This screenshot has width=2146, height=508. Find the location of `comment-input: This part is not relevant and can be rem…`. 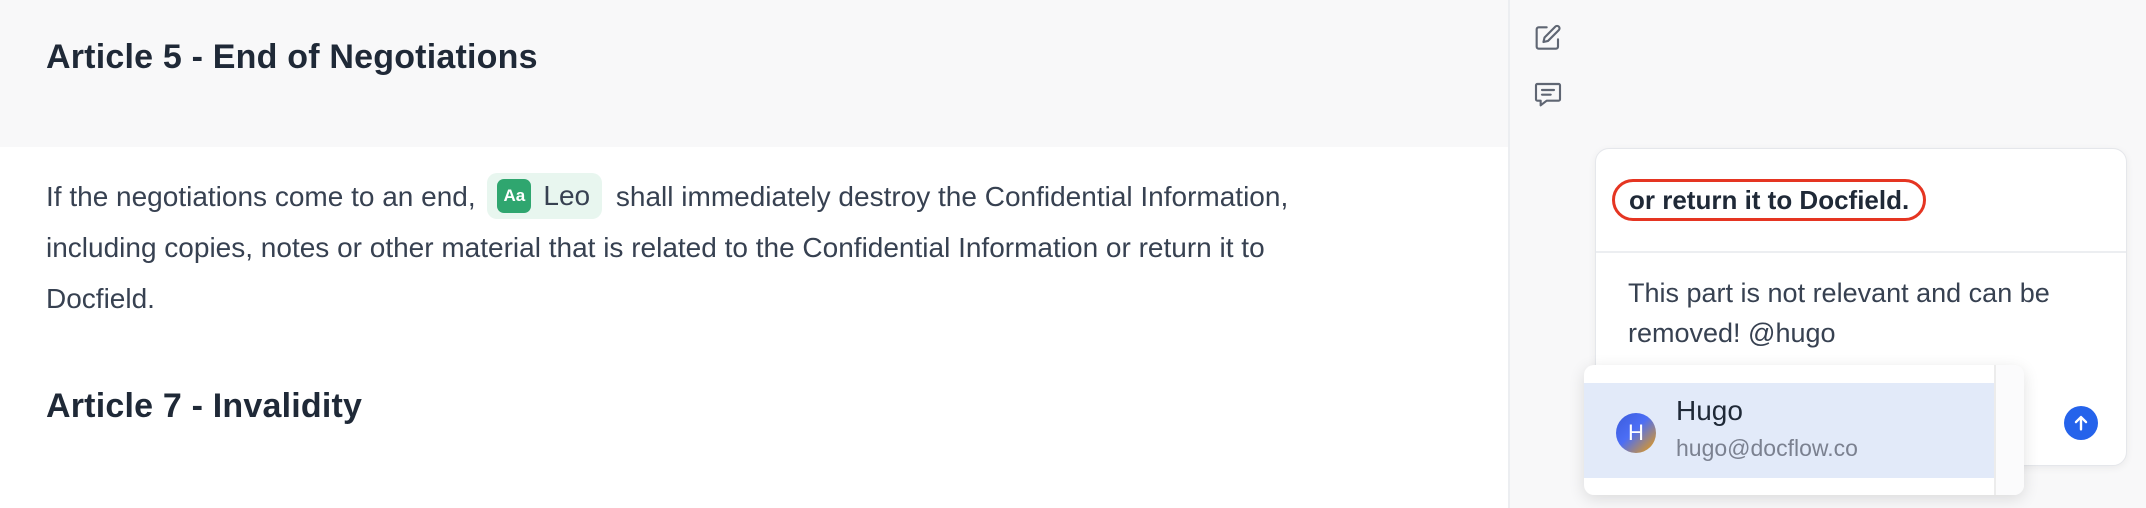

comment-input: This part is not relevant and can be rem… is located at coordinates (1863, 313).